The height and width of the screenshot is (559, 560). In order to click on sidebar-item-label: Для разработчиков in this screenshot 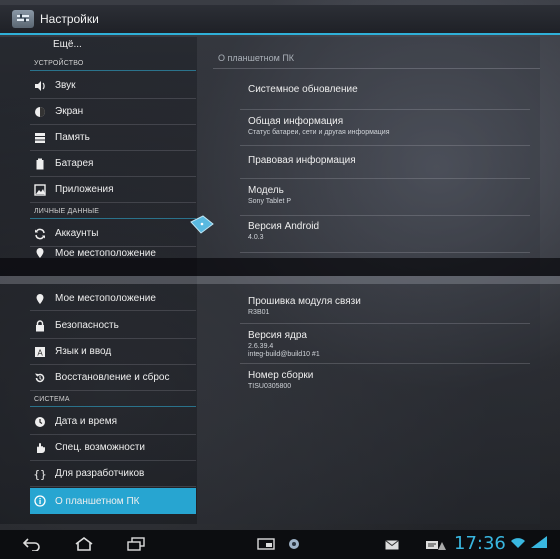, I will do `click(100, 473)`.